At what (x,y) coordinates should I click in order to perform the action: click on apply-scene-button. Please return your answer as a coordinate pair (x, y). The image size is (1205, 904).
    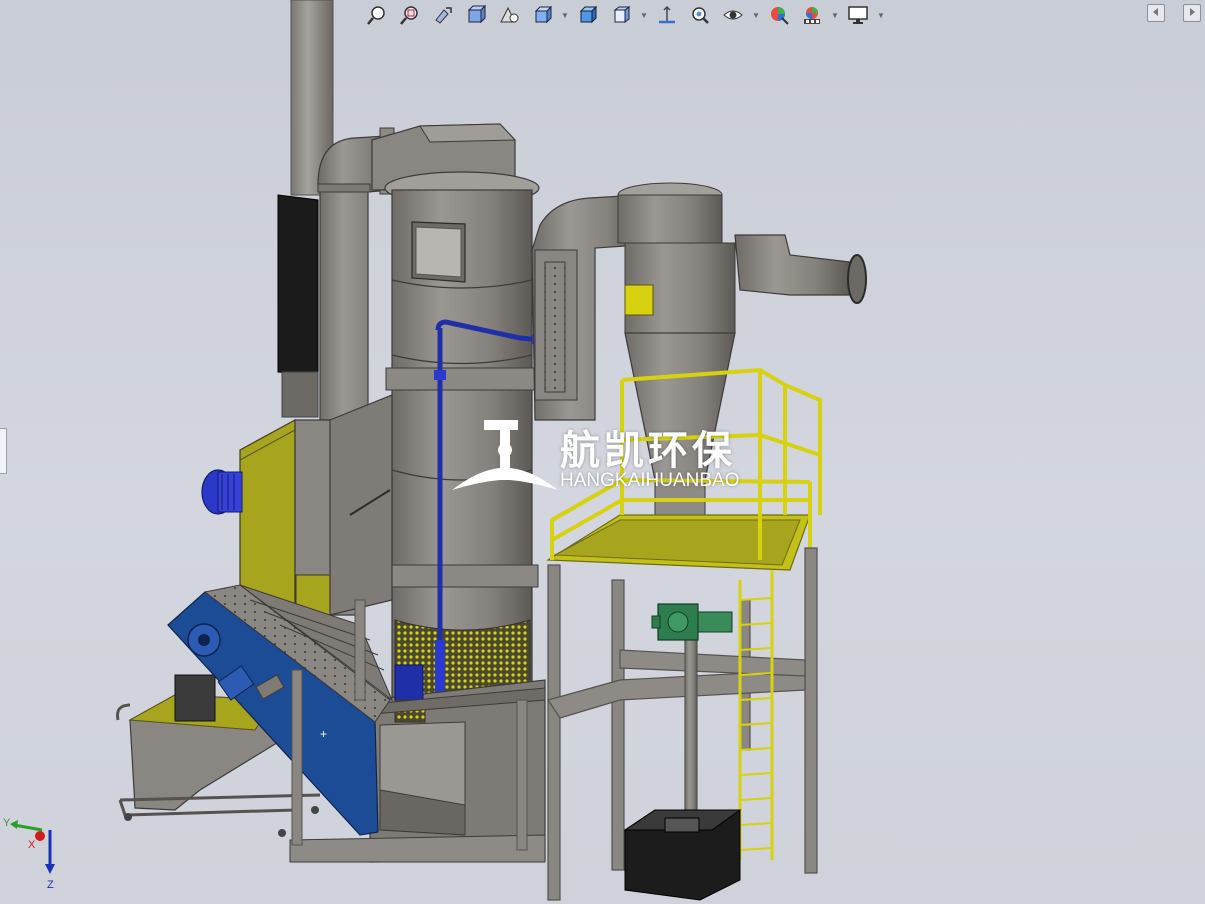
    Looking at the image, I should click on (700, 15).